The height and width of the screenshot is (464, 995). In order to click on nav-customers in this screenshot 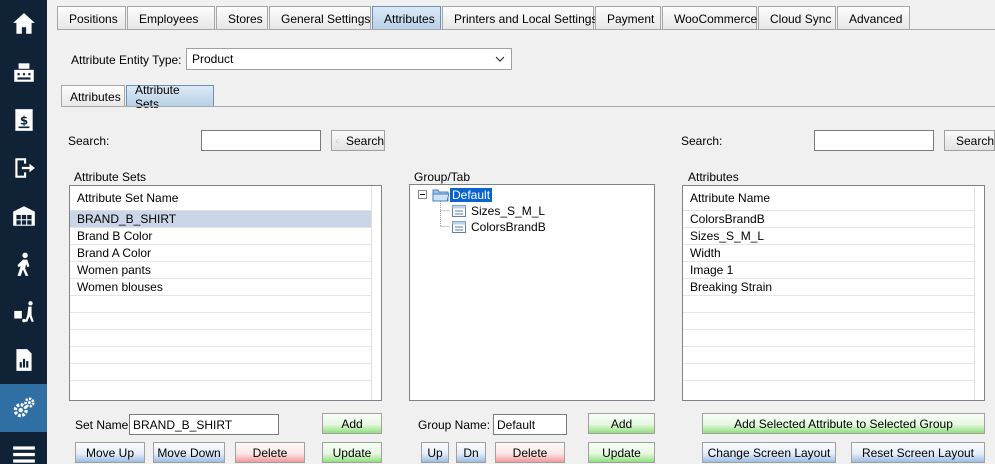, I will do `click(23, 264)`.